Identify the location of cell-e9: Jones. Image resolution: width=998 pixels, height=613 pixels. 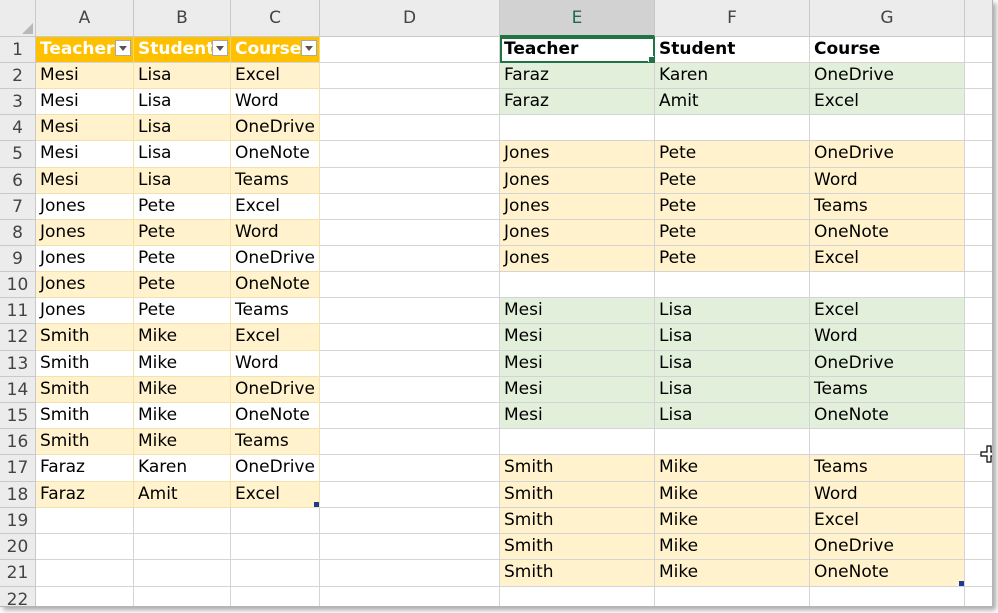
(577, 259).